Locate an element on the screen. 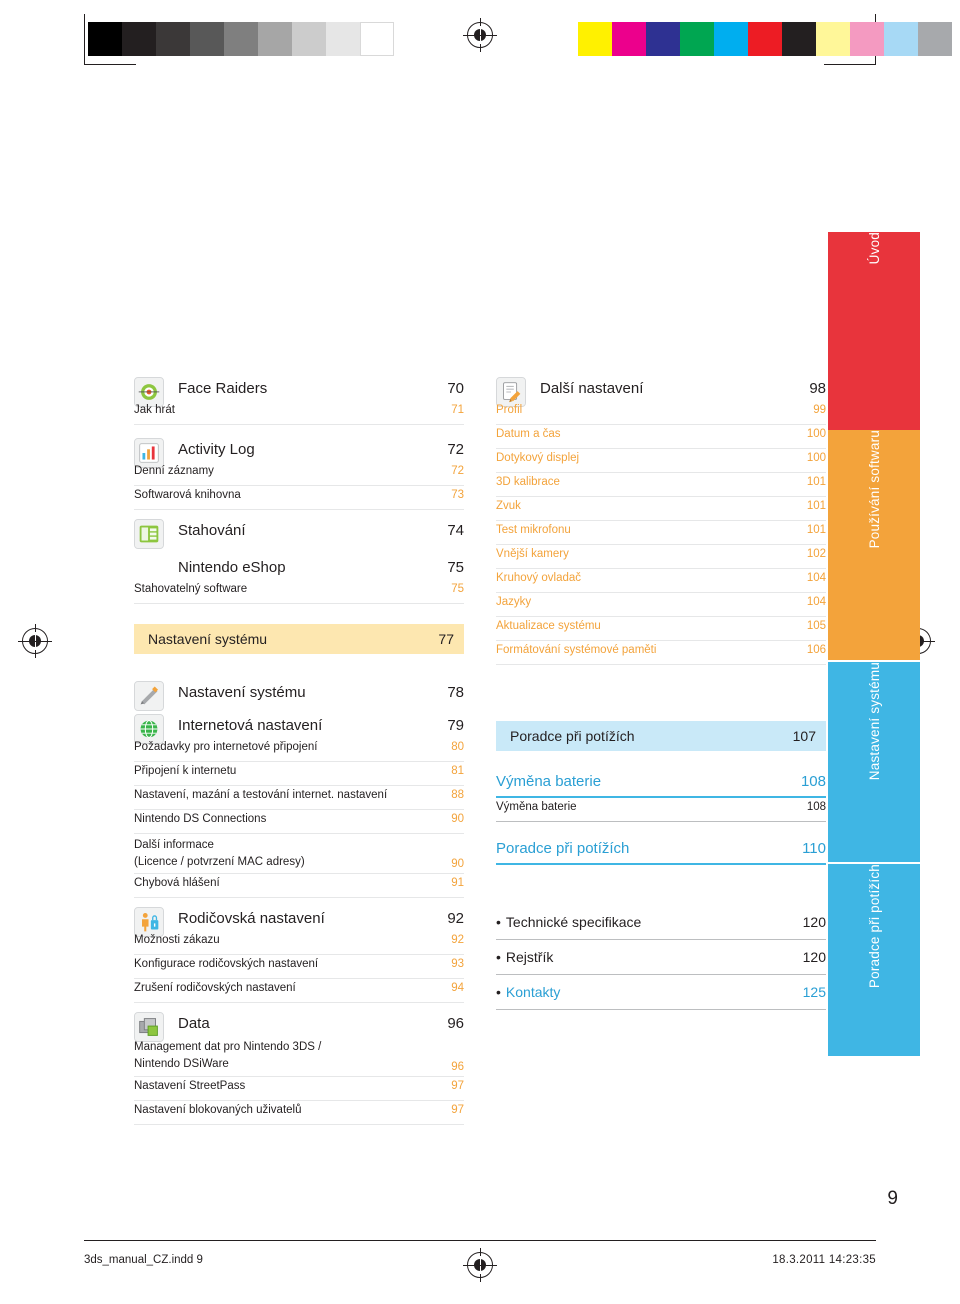  footer: 3ds_manual_CZ.indd 9 18.3.2011 14:23:35 is located at coordinates (480, 1263).